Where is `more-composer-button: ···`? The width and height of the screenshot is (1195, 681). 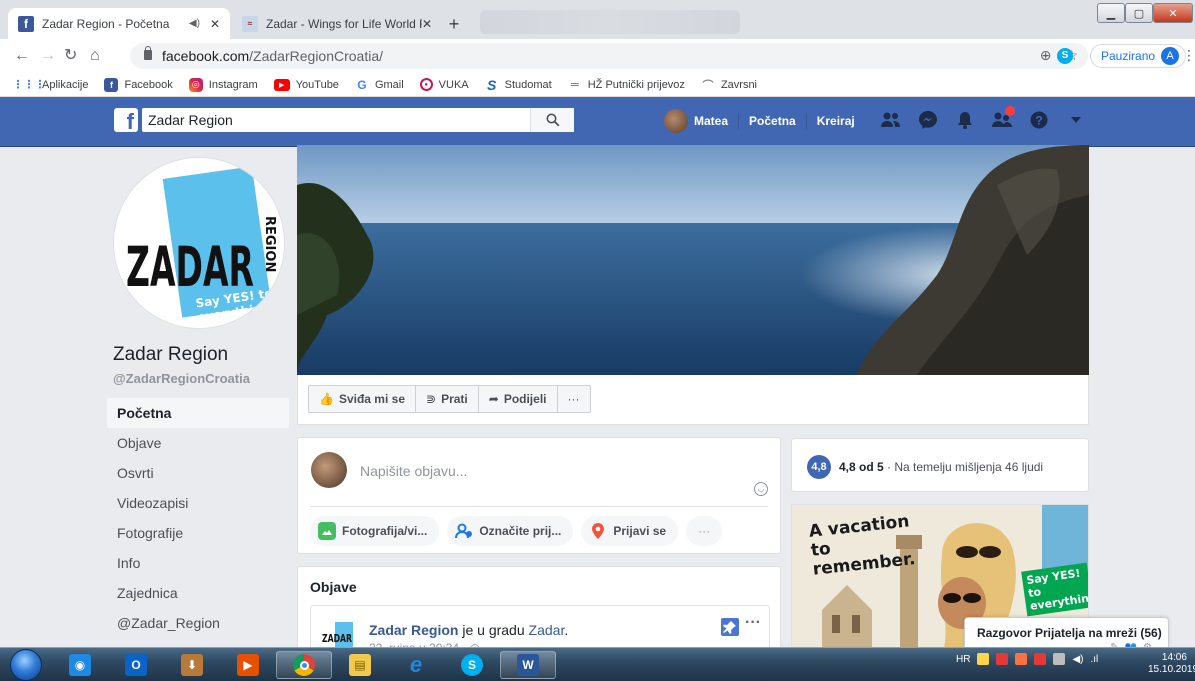
more-composer-button: ··· is located at coordinates (704, 531).